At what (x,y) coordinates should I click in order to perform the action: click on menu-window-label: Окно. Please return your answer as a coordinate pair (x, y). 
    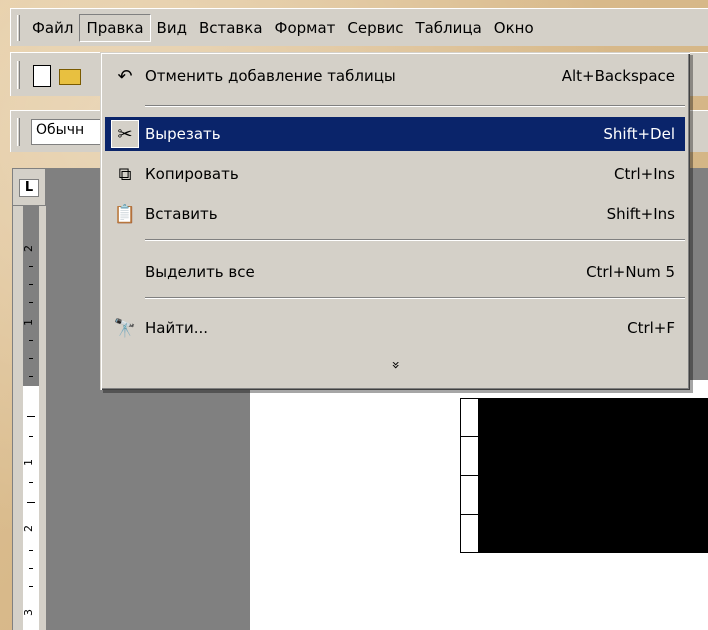
    Looking at the image, I should click on (513, 27).